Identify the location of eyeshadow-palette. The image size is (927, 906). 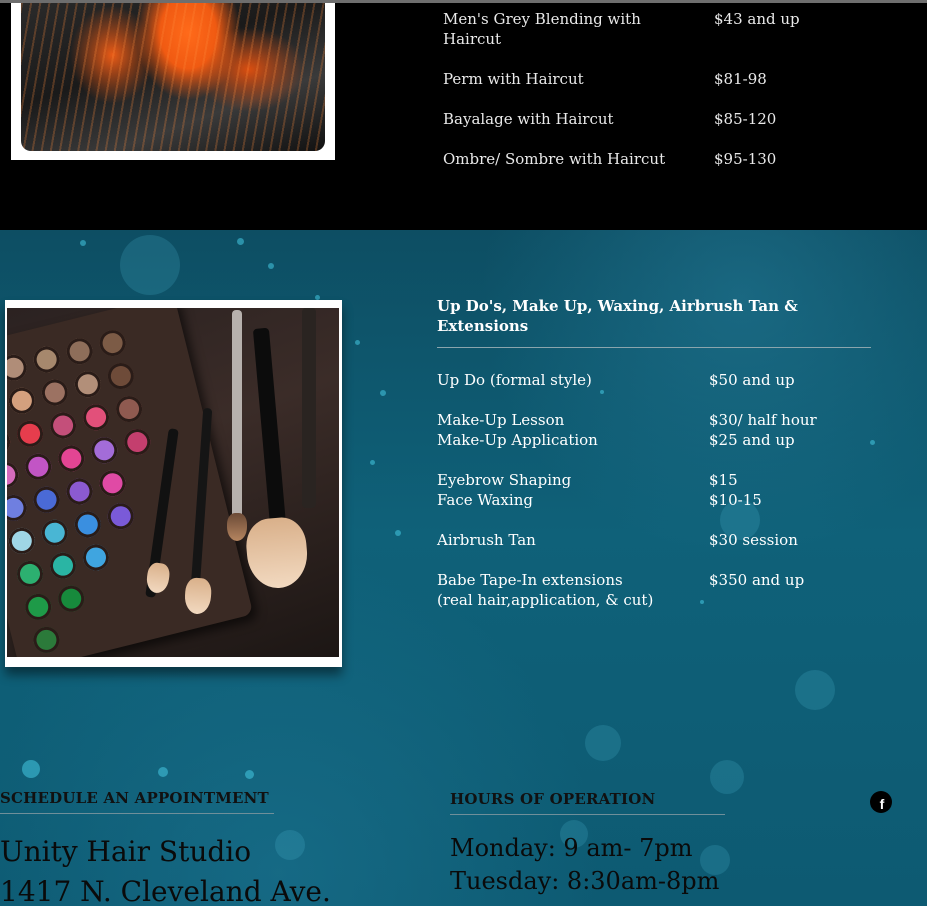
(130, 482).